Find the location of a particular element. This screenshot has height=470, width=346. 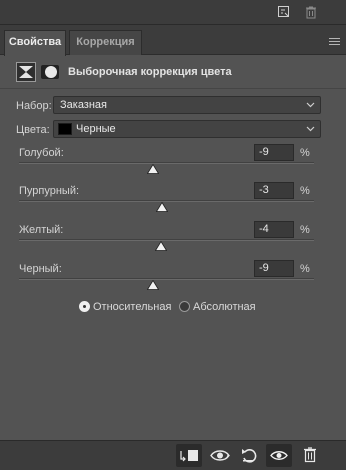

tab-adjustments: Коррекция is located at coordinates (105, 42).